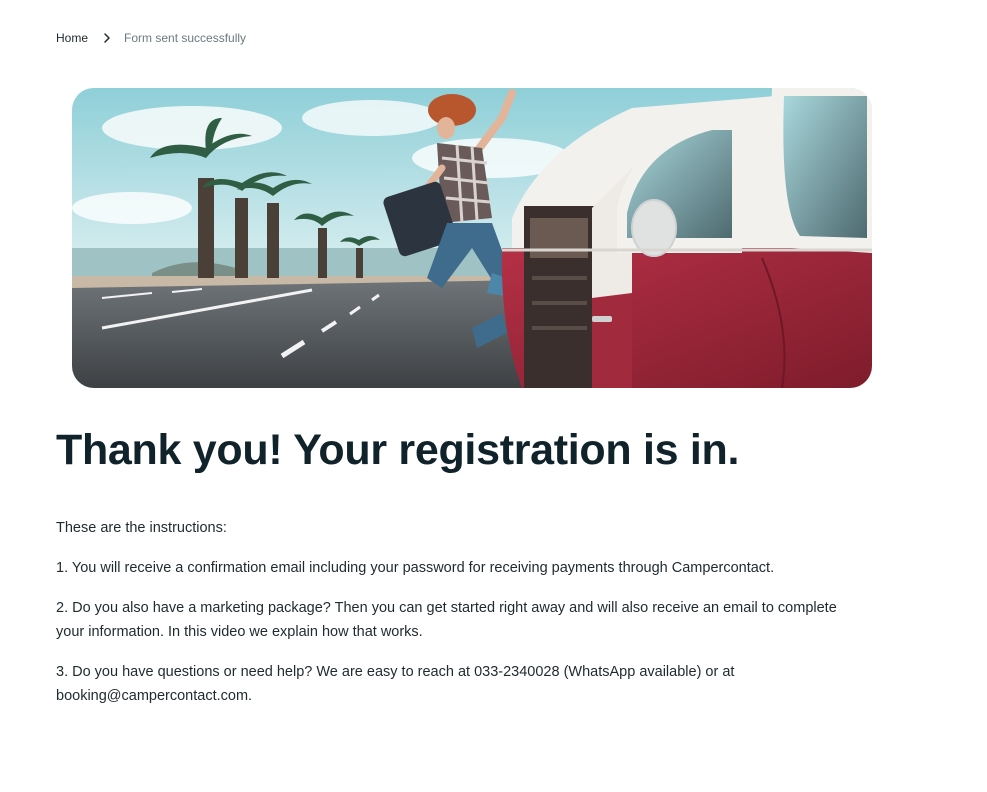 The width and height of the screenshot is (987, 792). Describe the element at coordinates (398, 450) in the screenshot. I see `page-title: Thank you! Your registration is in.` at that location.